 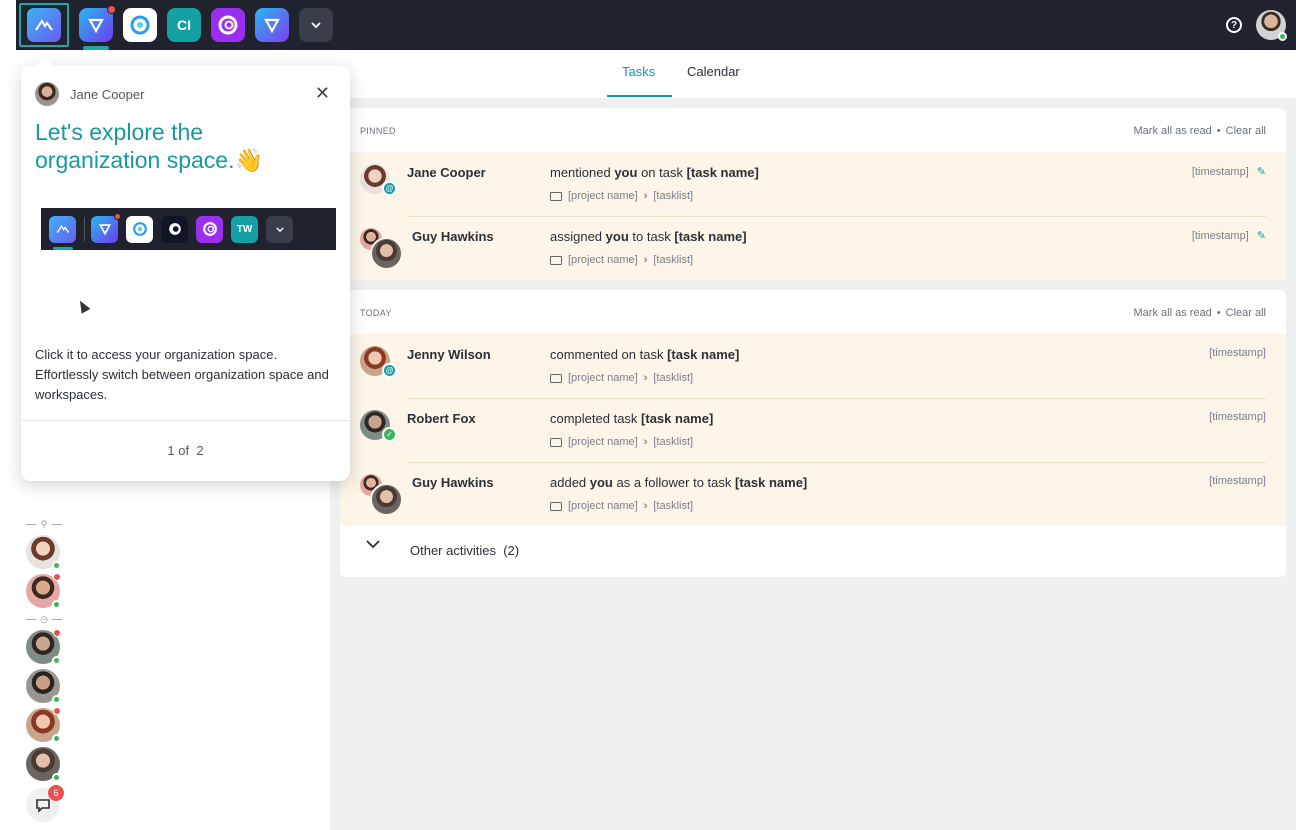 I want to click on notification-message: commented on task [task name], so click(x=644, y=354).